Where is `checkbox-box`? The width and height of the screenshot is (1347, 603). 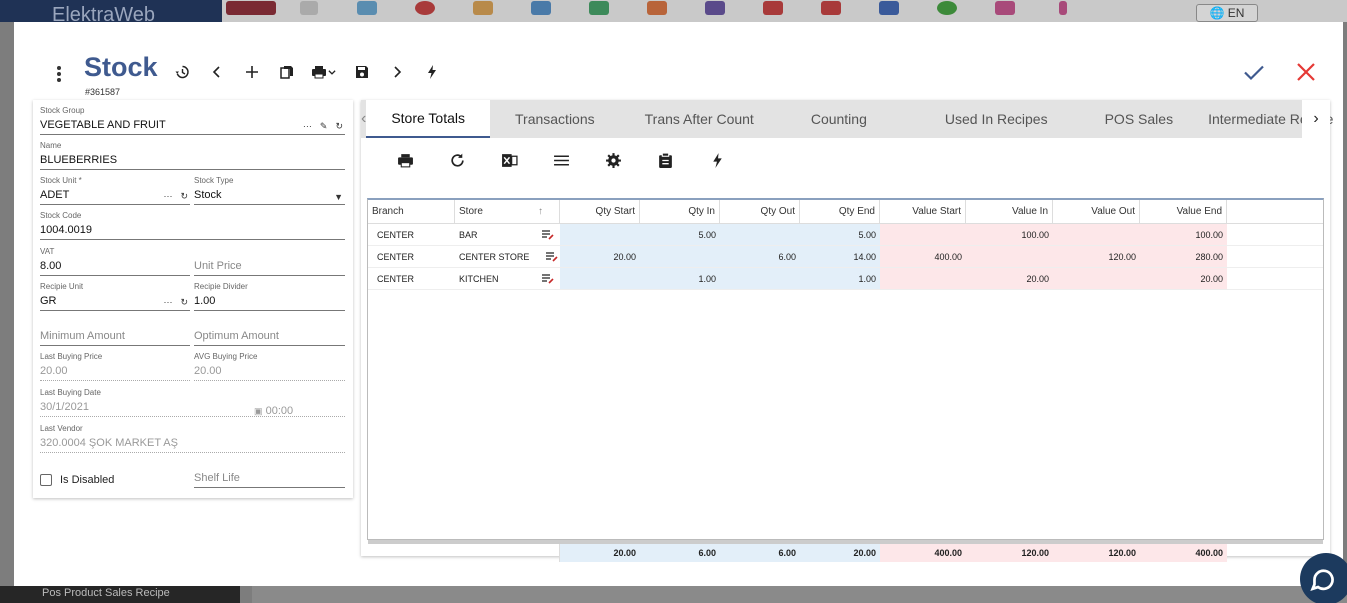
checkbox-box is located at coordinates (46, 480).